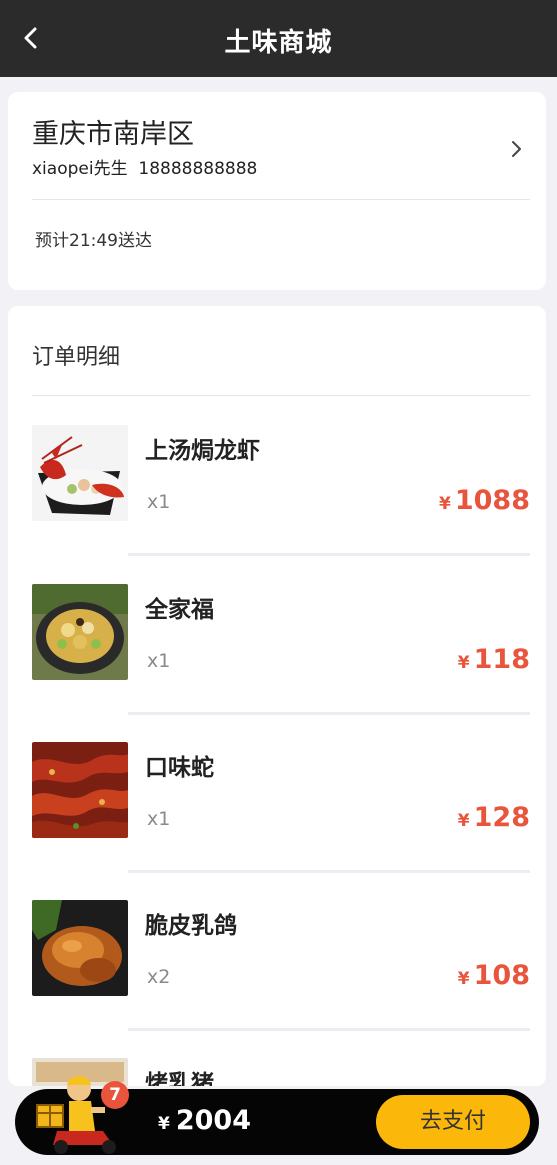  What do you see at coordinates (80, 790) in the screenshot?
I see `spicy-snake-image` at bounding box center [80, 790].